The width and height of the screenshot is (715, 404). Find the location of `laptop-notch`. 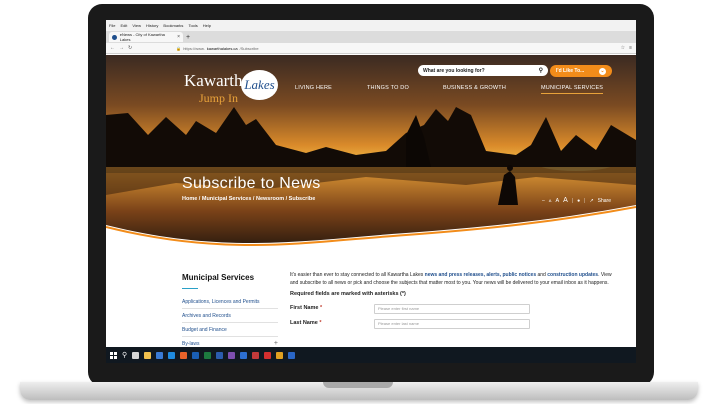

laptop-notch is located at coordinates (358, 385).